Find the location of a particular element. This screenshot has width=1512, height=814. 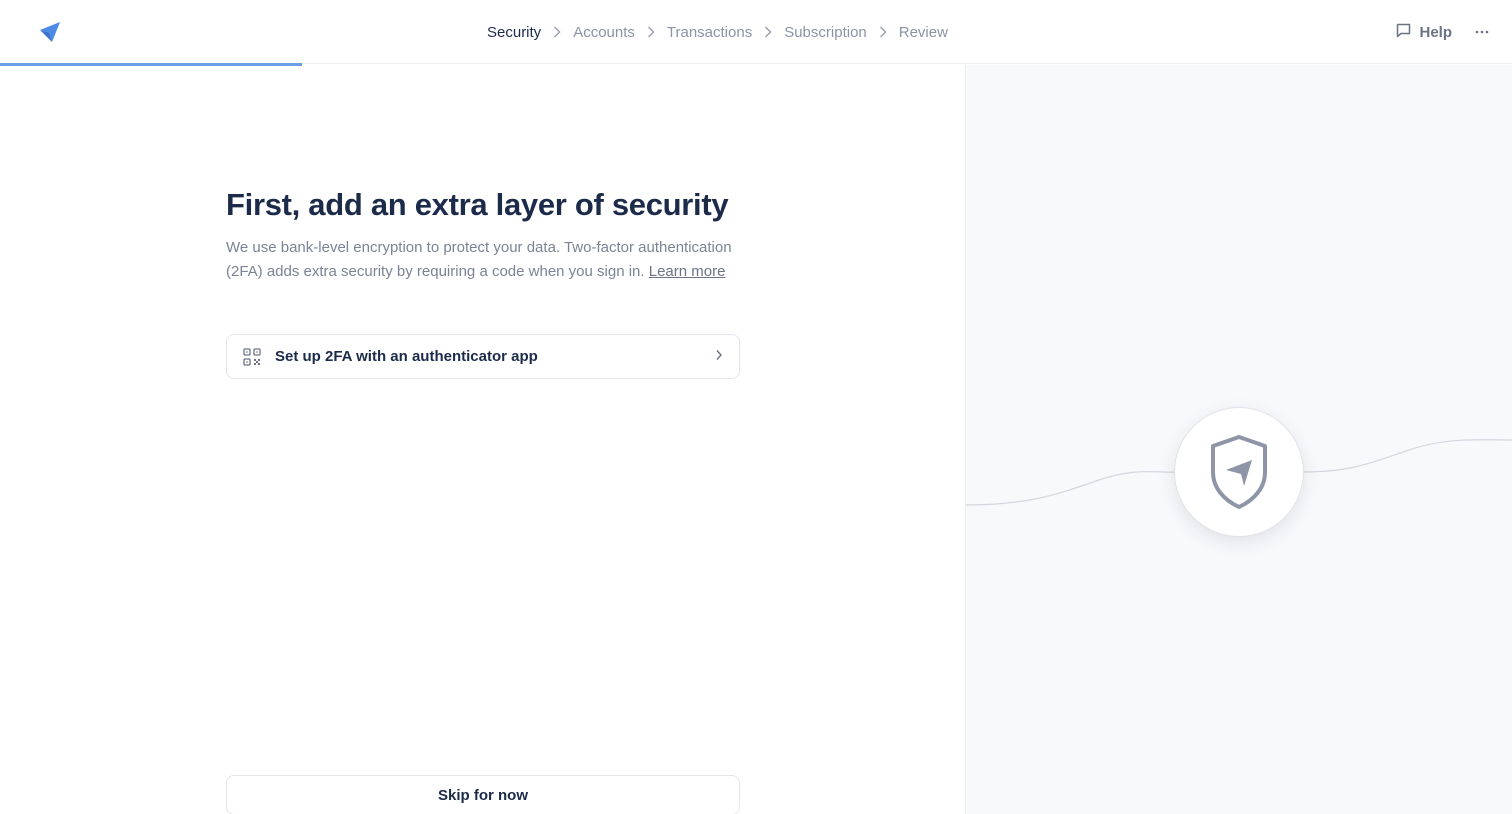

shield-plane-icon is located at coordinates (1239, 472).